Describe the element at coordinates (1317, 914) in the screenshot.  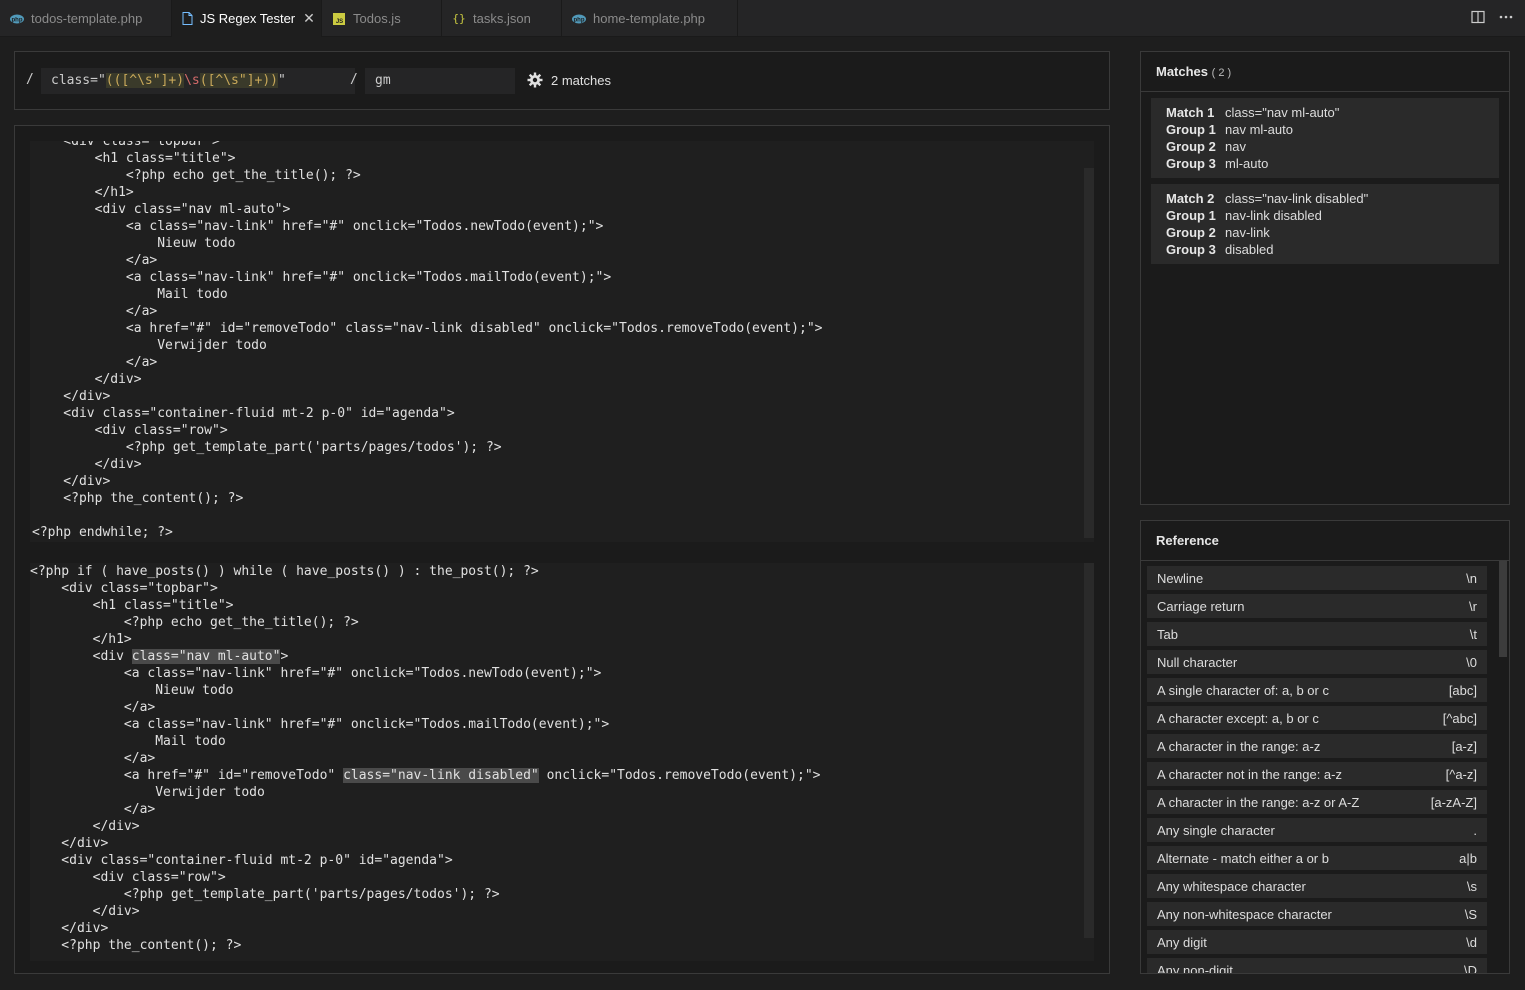
I see `reference-item: Any non-whitespace character \S` at that location.